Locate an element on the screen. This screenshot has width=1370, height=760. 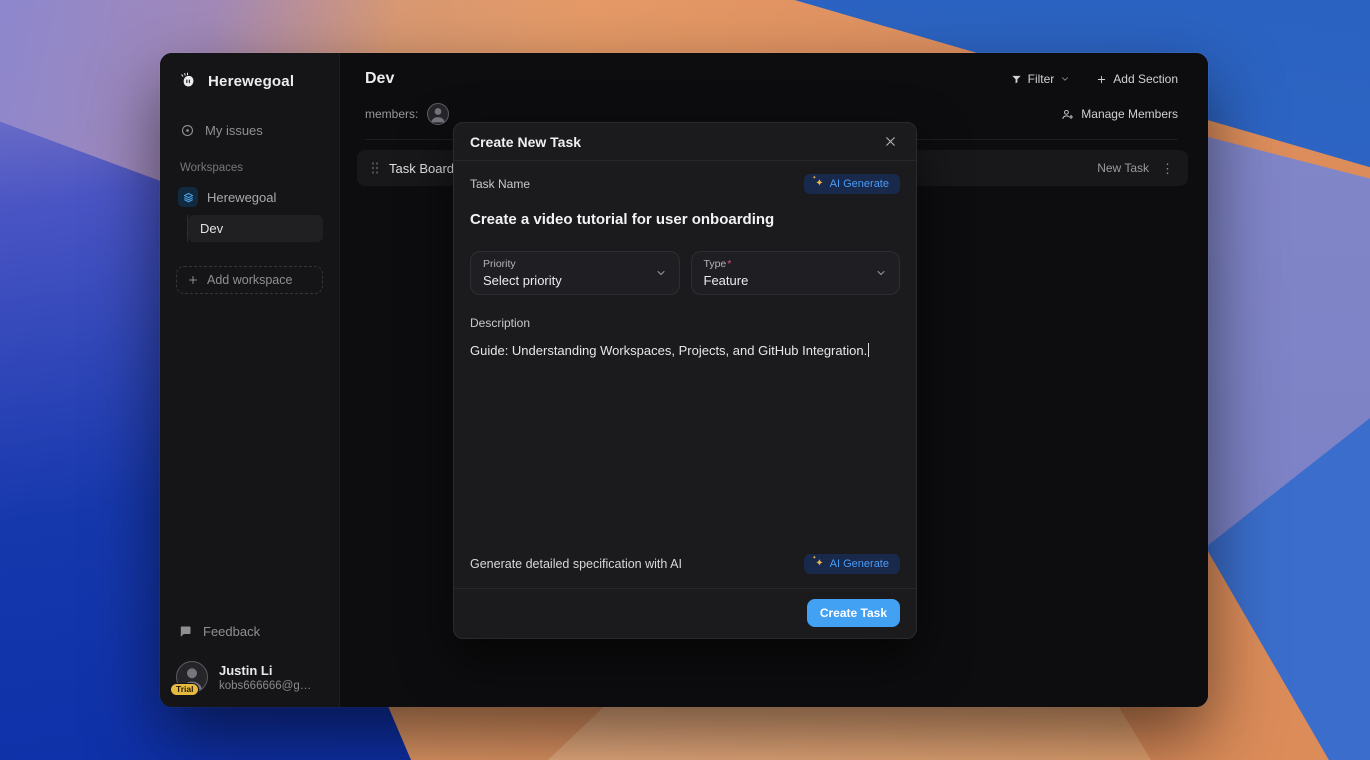
app-logo-row: Herewegoal is located at coordinates (250, 81).